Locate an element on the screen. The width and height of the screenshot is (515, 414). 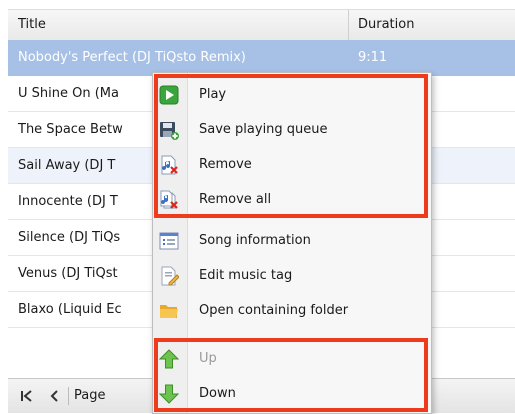
menu-item-open-containing-folder: Open containing folder is located at coordinates (292, 310).